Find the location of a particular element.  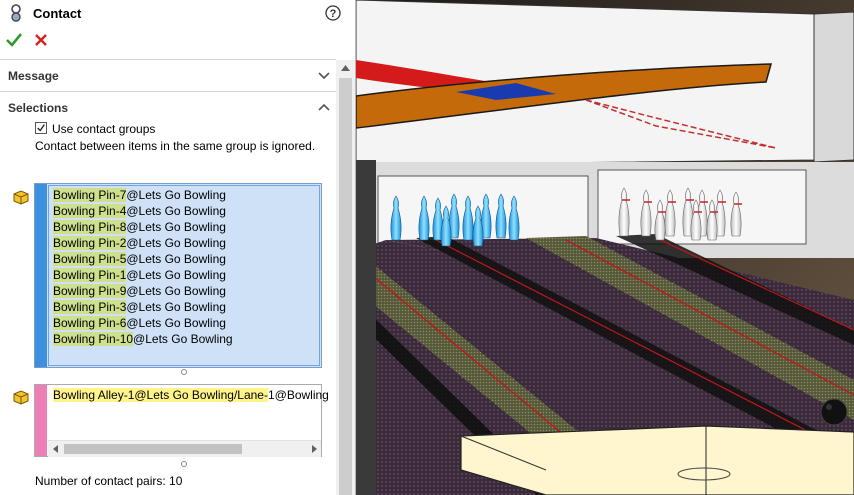

use-contact-groups-checkbox is located at coordinates (41, 128).